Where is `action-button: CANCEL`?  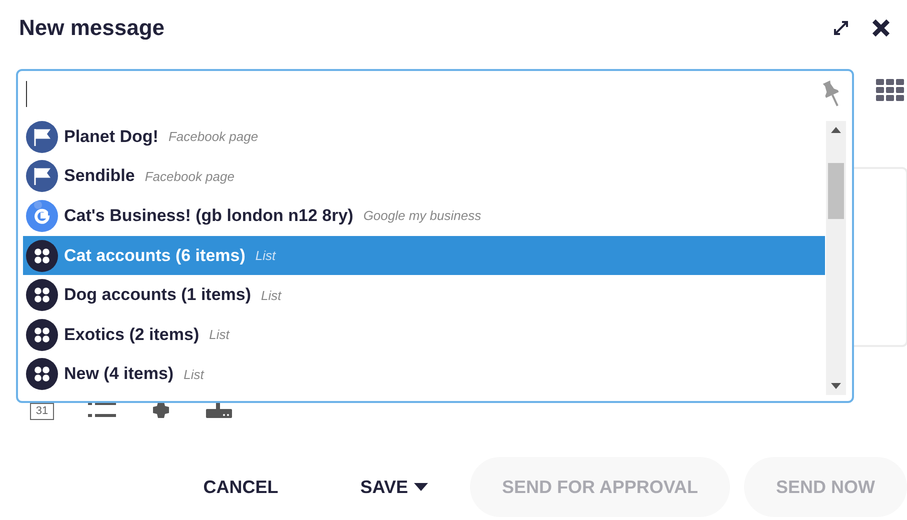 action-button: CANCEL is located at coordinates (240, 487).